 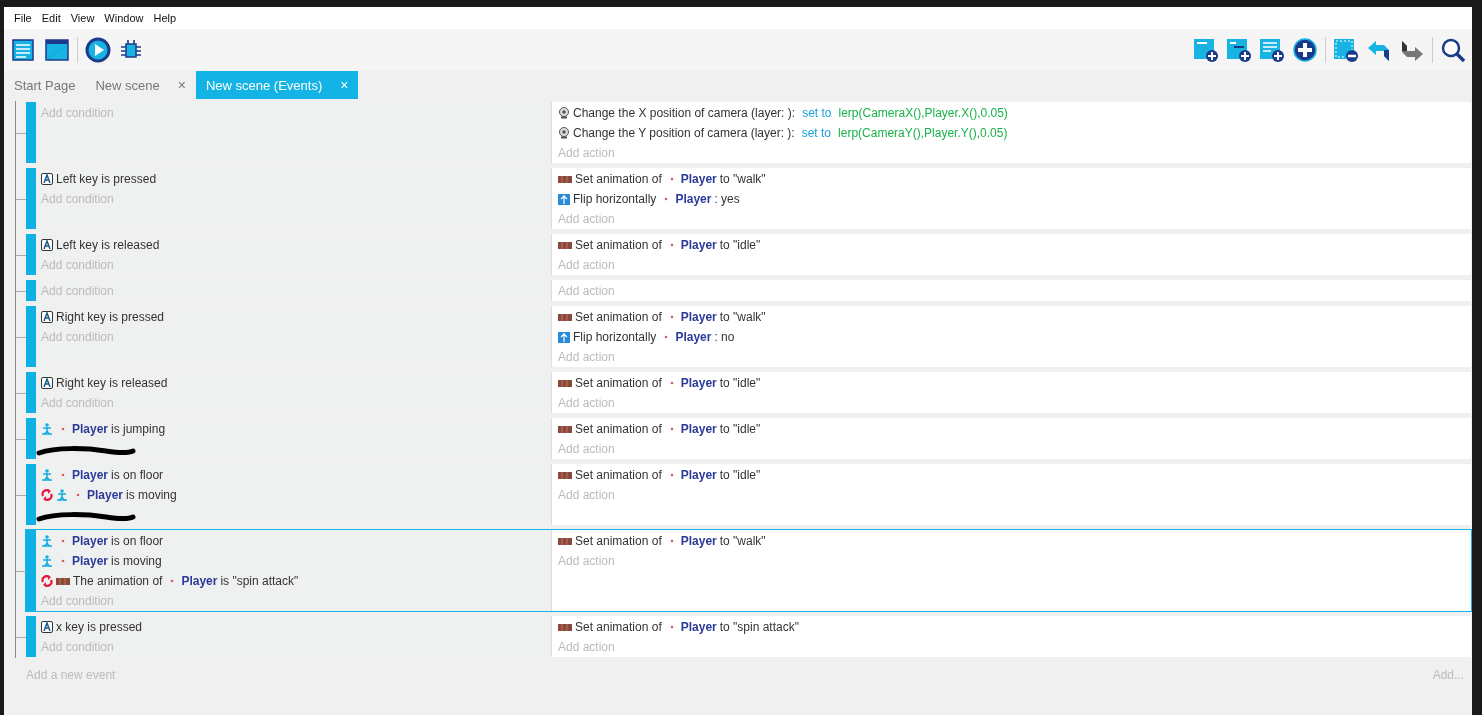 I want to click on menu-item: Edit, so click(x=51, y=18).